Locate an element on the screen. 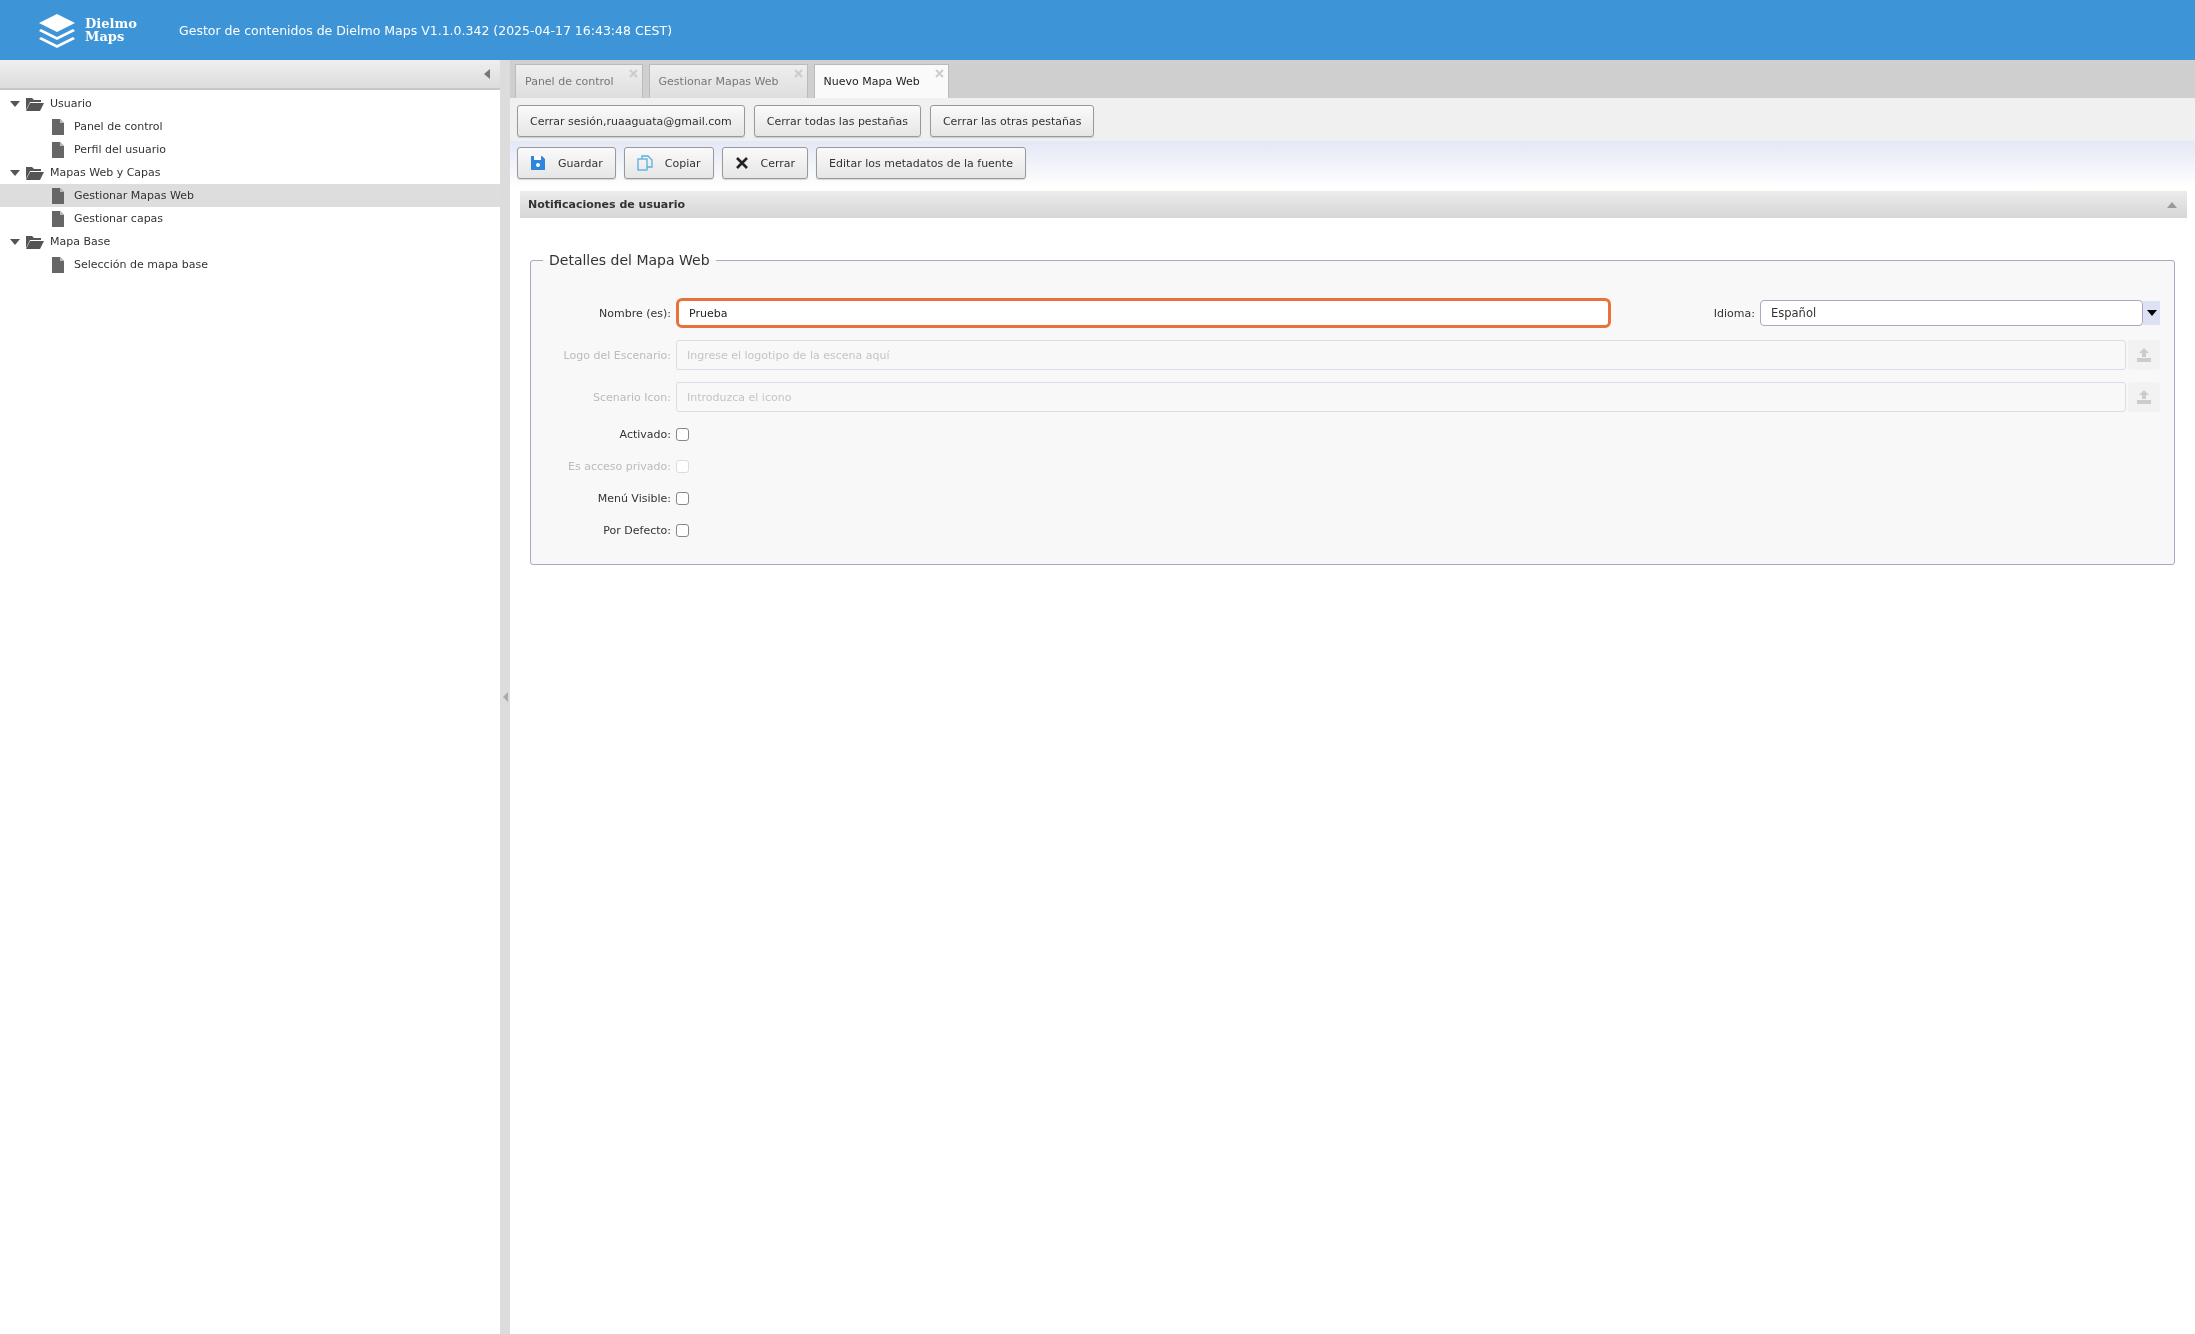 The image size is (2195, 1334). logo-text: Maps is located at coordinates (105, 36).